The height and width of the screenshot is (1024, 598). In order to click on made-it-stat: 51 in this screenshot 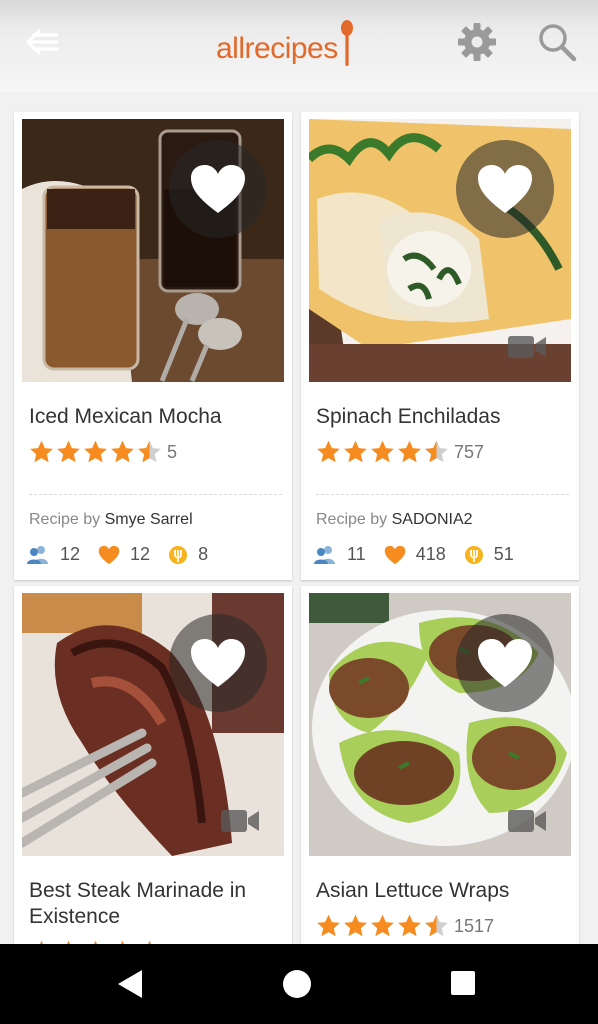, I will do `click(489, 554)`.